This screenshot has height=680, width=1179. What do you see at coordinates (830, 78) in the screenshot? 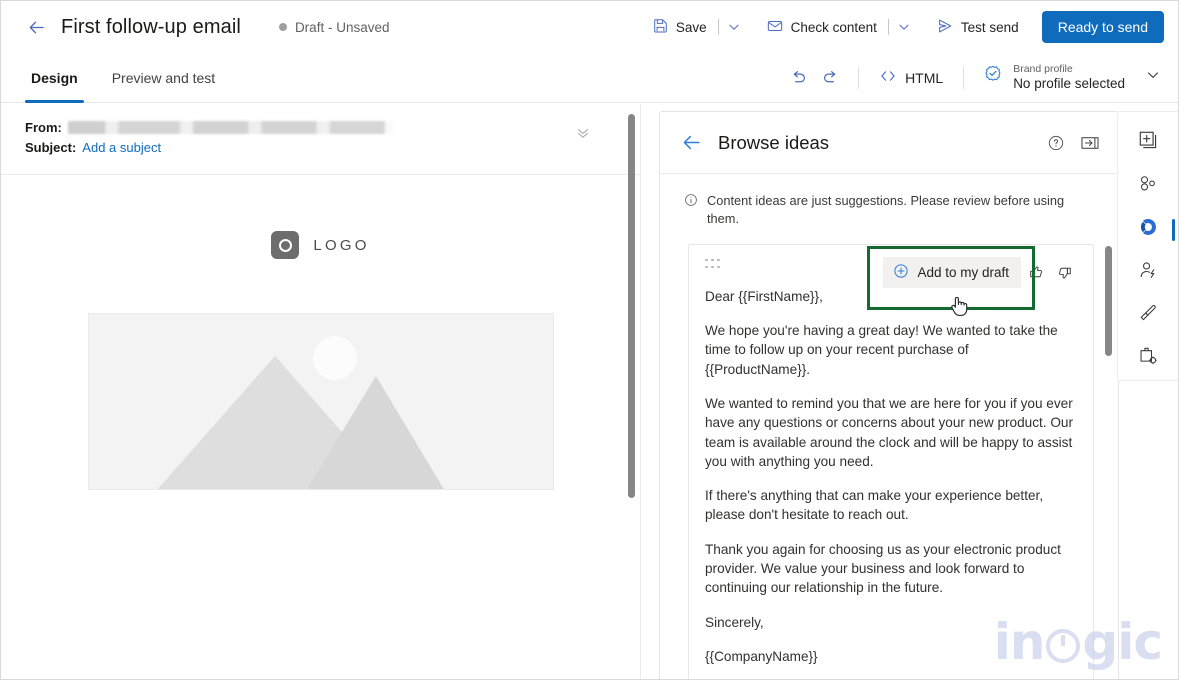
I see `redo-icon` at bounding box center [830, 78].